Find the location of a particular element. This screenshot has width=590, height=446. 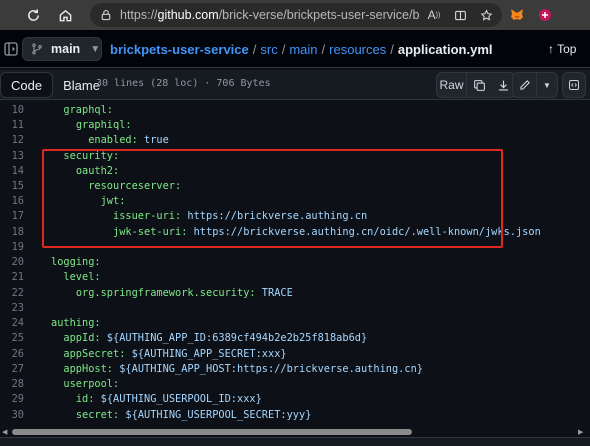

yaml-value: TRACE is located at coordinates (274, 293).